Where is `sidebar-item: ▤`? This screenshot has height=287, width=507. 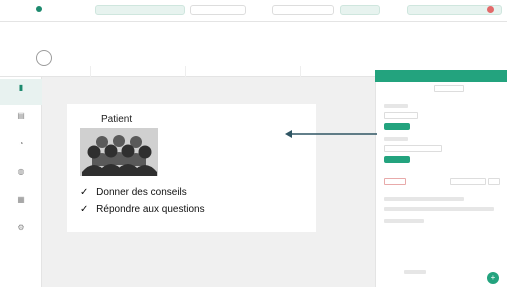
sidebar-item: ▤ is located at coordinates (21, 120).